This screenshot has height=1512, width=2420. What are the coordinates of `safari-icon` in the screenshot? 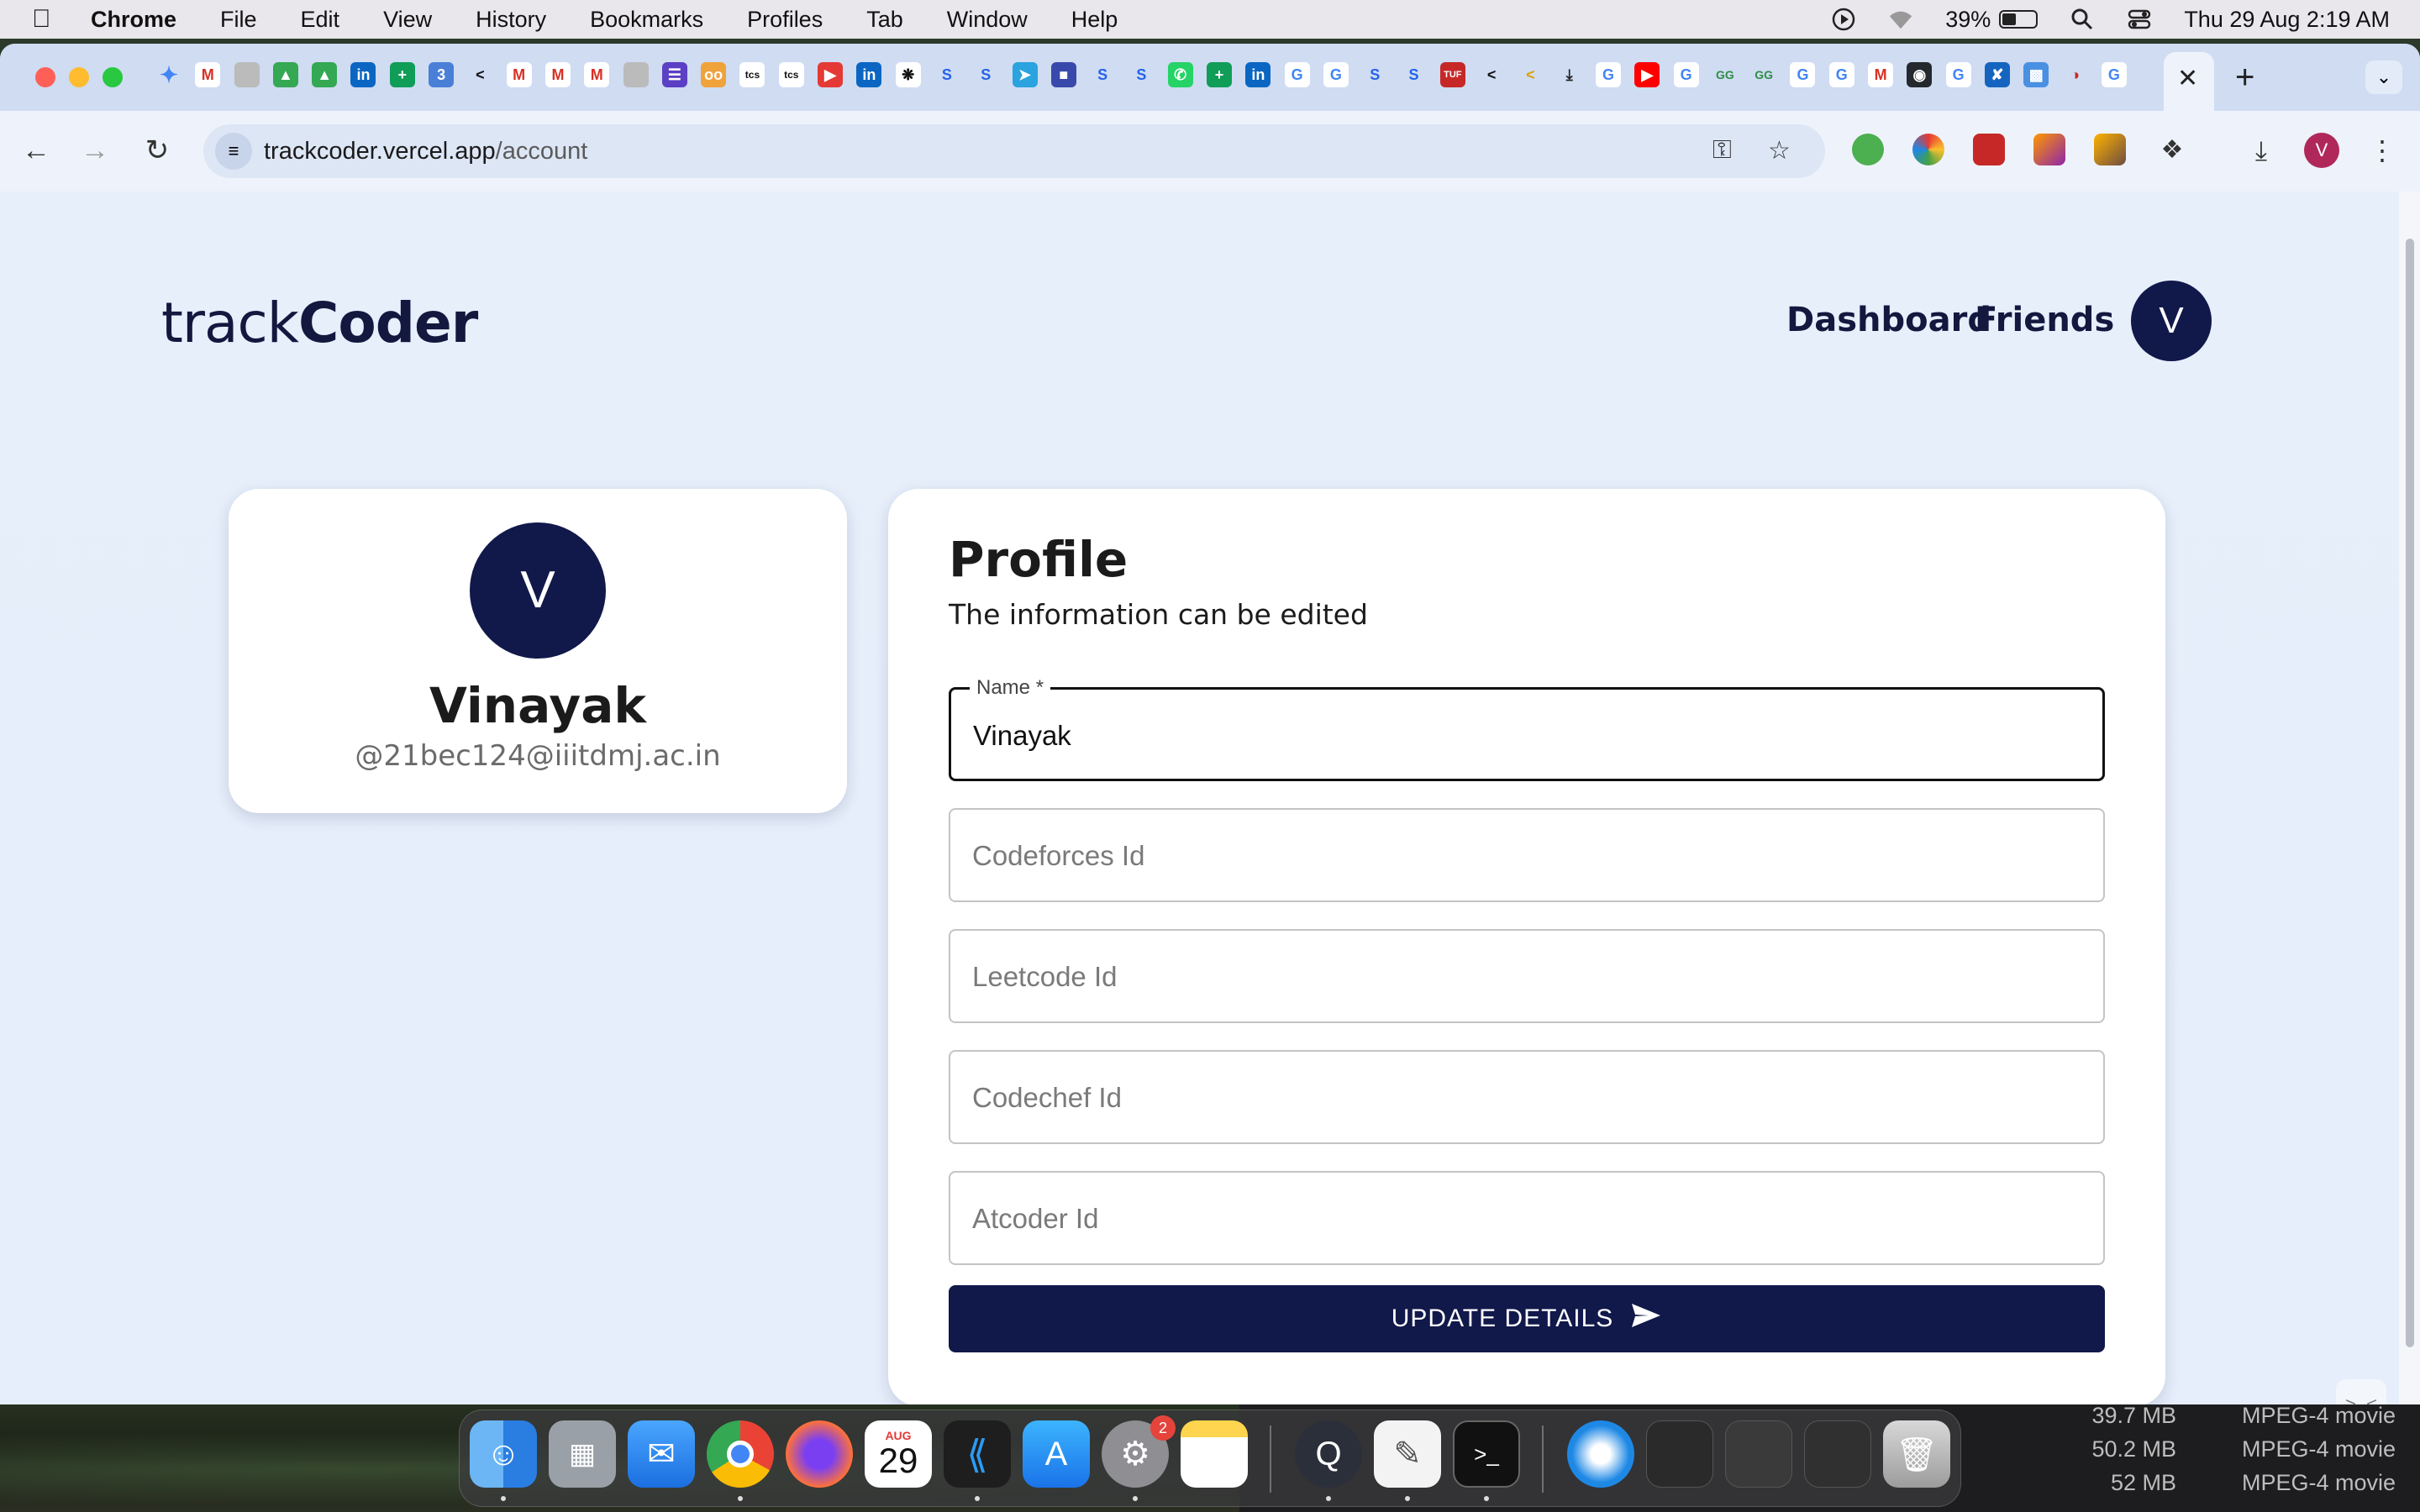 It's located at (1600, 1454).